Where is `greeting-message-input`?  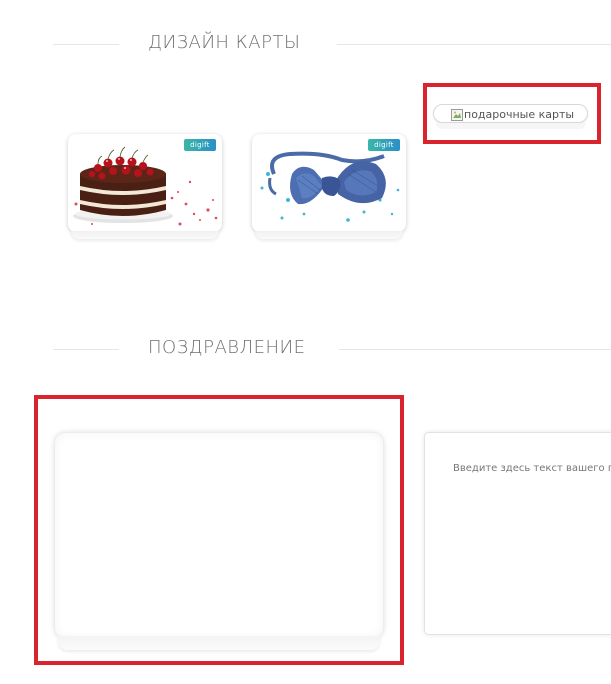 greeting-message-input is located at coordinates (517, 533).